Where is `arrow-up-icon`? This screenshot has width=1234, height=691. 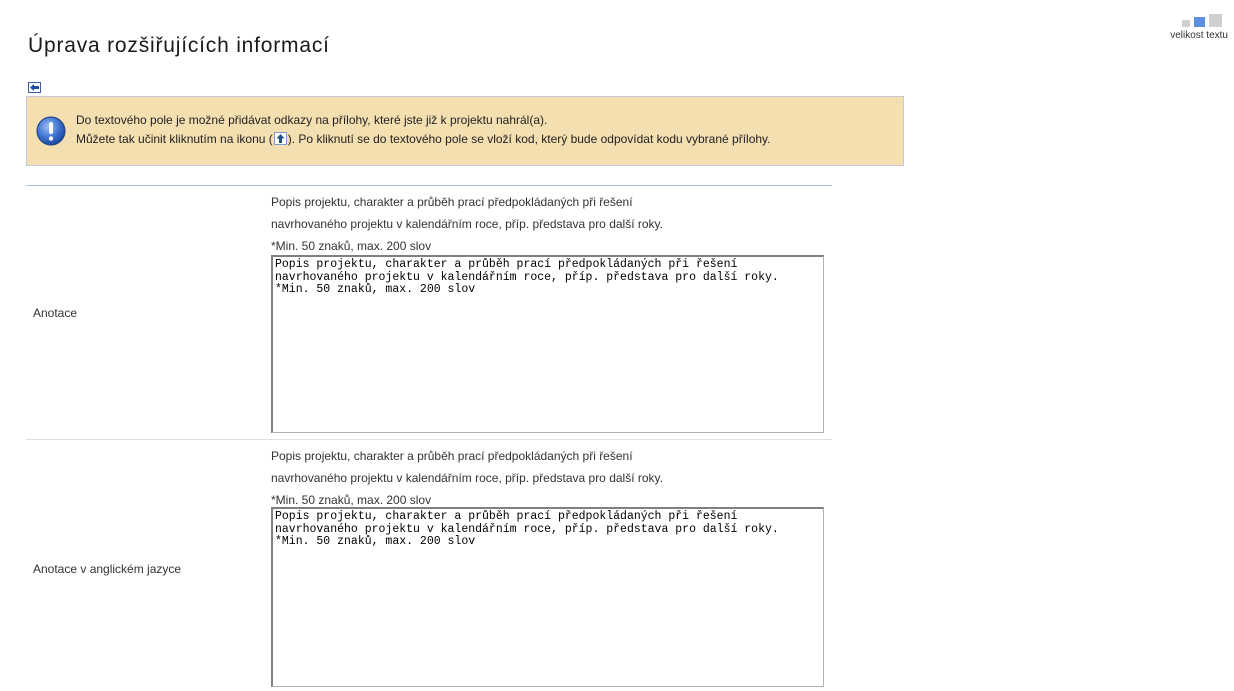
arrow-up-icon is located at coordinates (280, 138).